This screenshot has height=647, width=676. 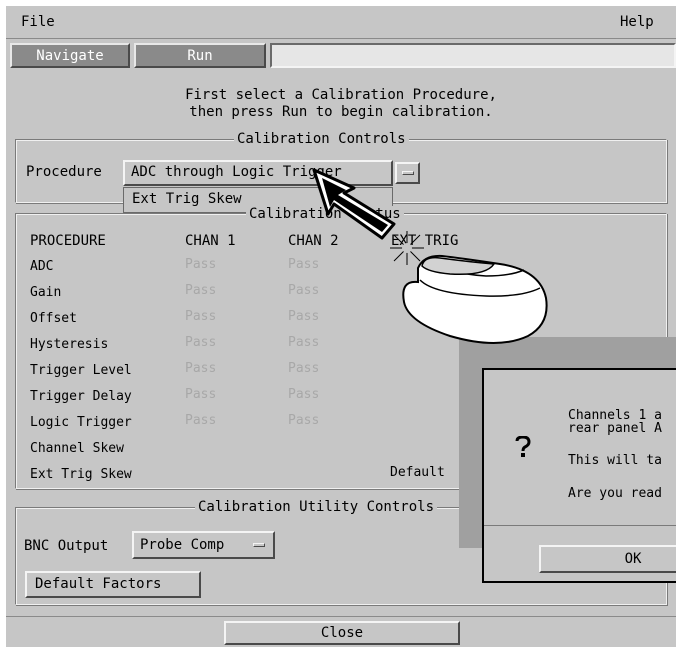 What do you see at coordinates (523, 446) in the screenshot?
I see `question-icon` at bounding box center [523, 446].